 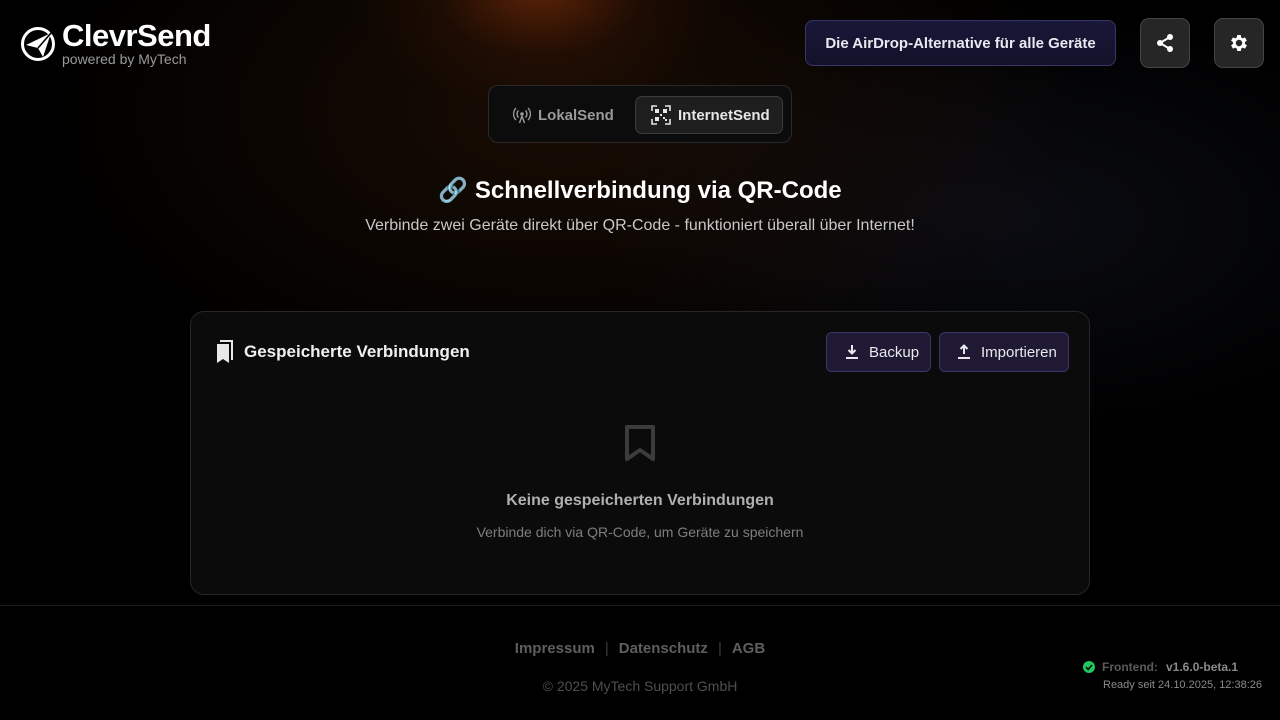 I want to click on status-label: Frontend:, so click(x=1130, y=667).